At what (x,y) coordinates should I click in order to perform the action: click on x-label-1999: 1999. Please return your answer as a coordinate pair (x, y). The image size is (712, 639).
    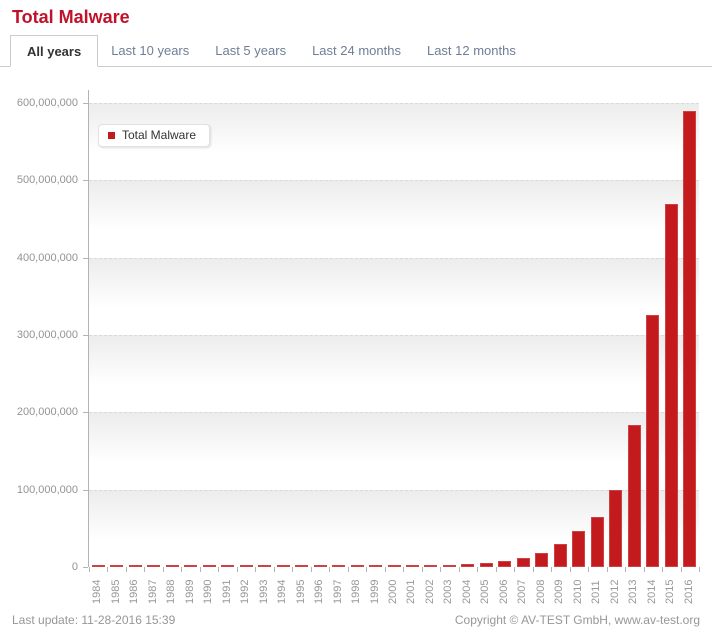
    Looking at the image, I should click on (374, 591).